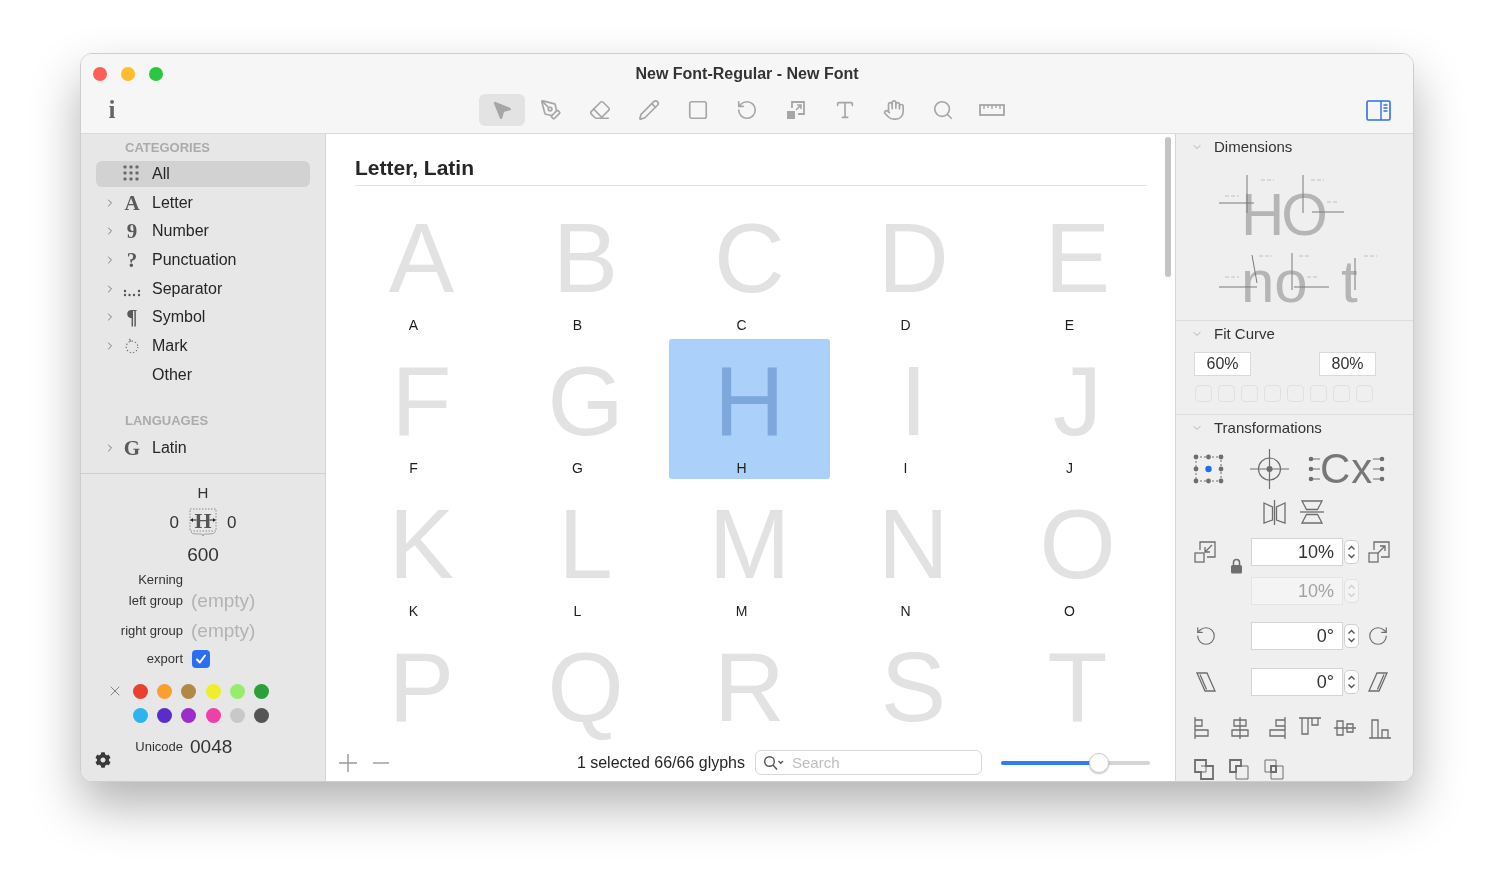  What do you see at coordinates (211, 747) in the screenshot?
I see `unicode-value: 0048` at bounding box center [211, 747].